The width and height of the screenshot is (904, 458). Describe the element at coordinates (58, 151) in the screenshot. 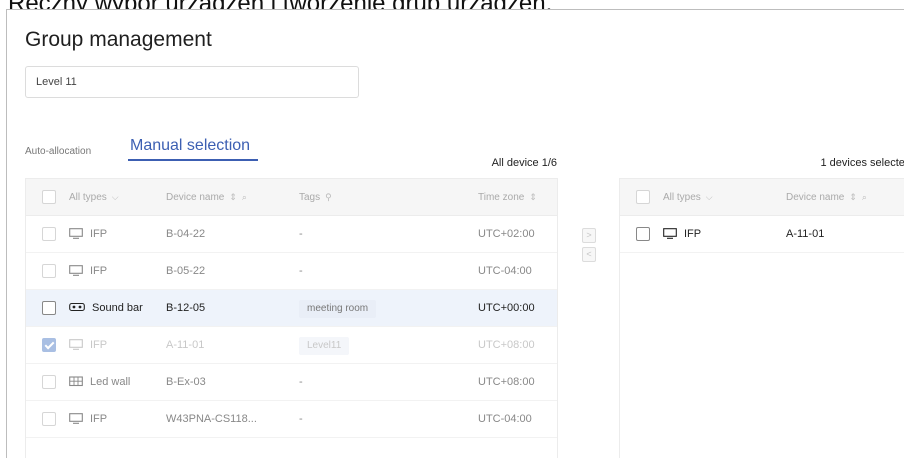

I see `tab-auto-allocation: Auto-allocation` at that location.